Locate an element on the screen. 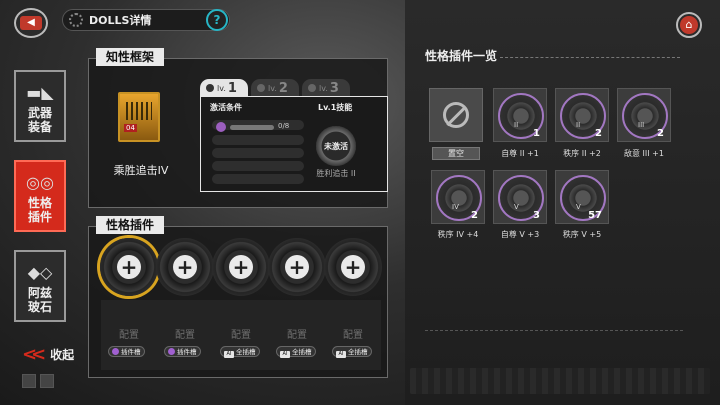  collapse-label: 收起 is located at coordinates (62, 355).